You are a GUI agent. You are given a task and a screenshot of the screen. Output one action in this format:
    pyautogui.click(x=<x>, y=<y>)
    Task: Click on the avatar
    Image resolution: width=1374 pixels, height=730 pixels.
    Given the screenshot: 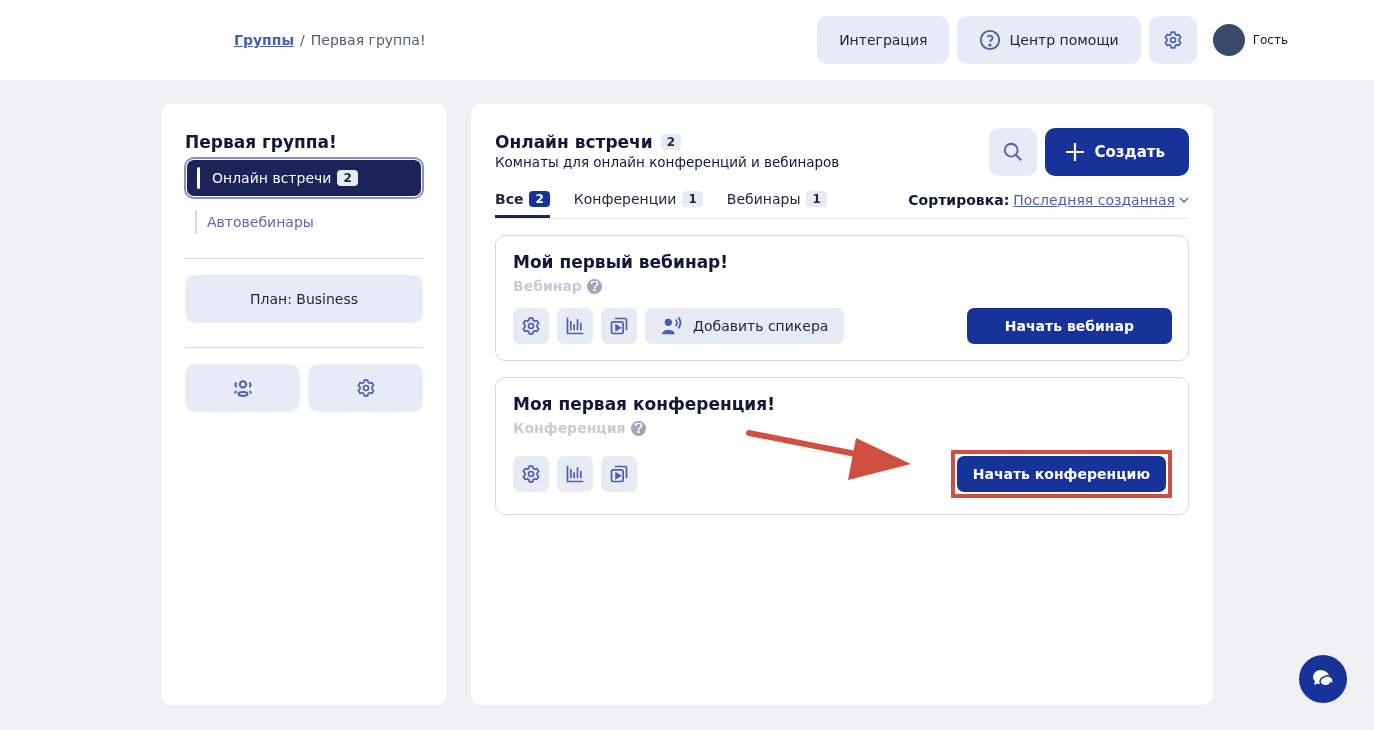 What is the action you would take?
    pyautogui.click(x=1228, y=40)
    